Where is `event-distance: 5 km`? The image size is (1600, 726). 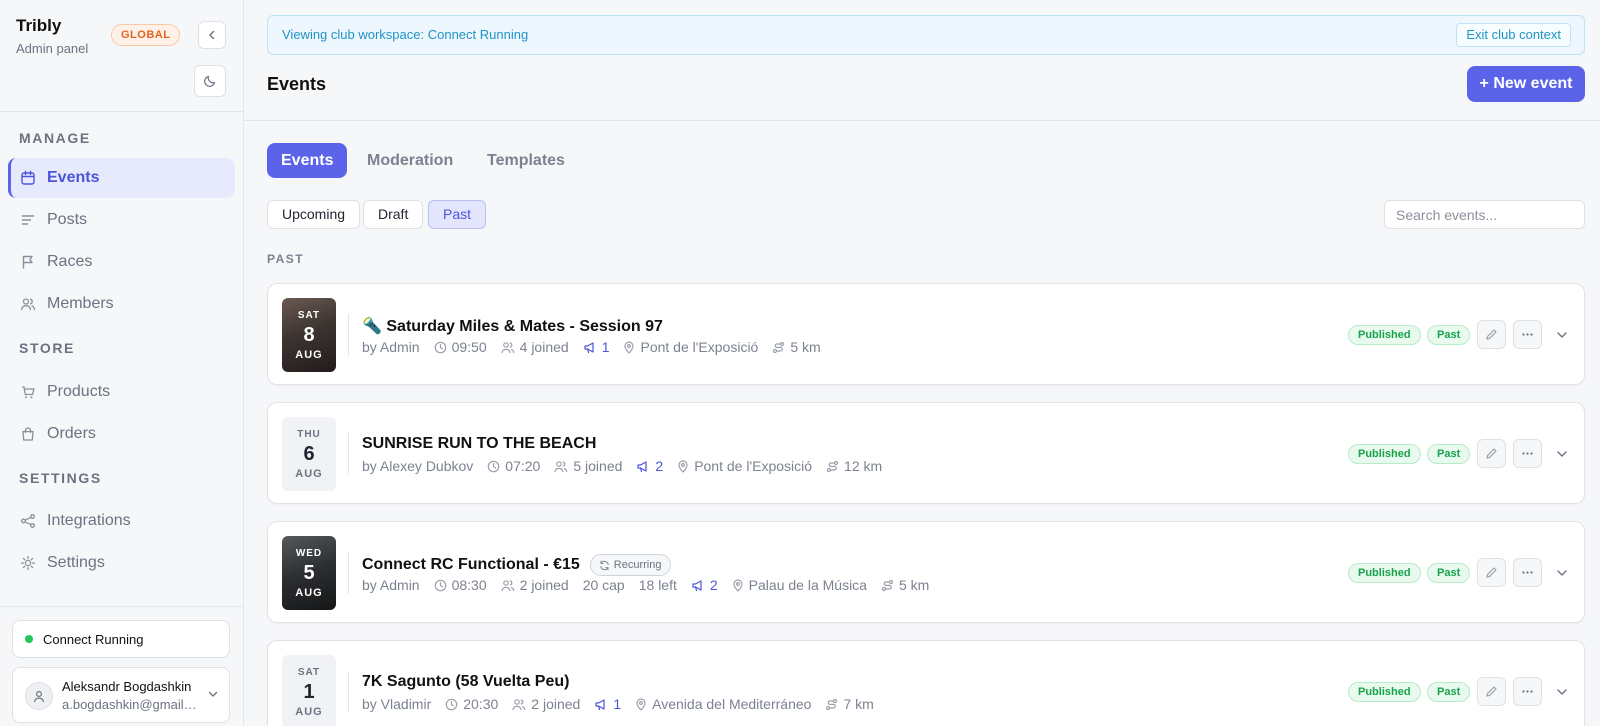
event-distance: 5 km is located at coordinates (796, 347).